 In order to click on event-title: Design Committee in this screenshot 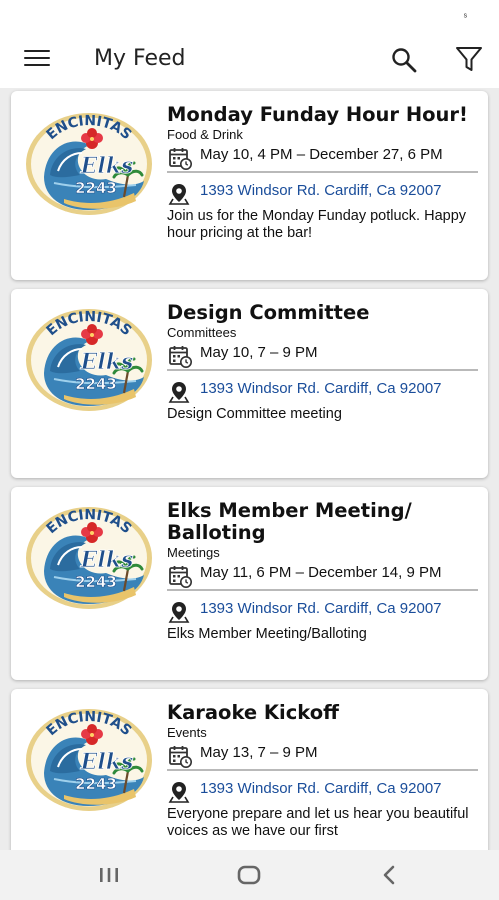, I will do `click(268, 312)`.